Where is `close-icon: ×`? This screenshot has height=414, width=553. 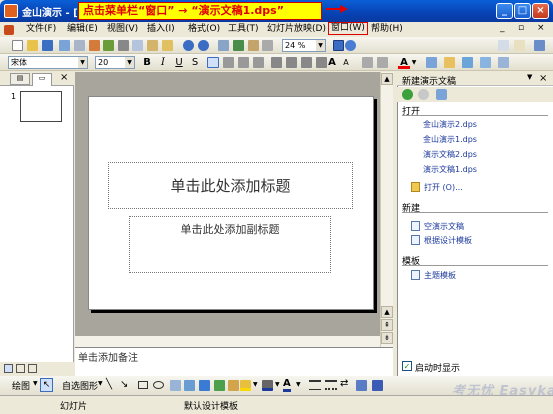 close-icon: × is located at coordinates (543, 78).